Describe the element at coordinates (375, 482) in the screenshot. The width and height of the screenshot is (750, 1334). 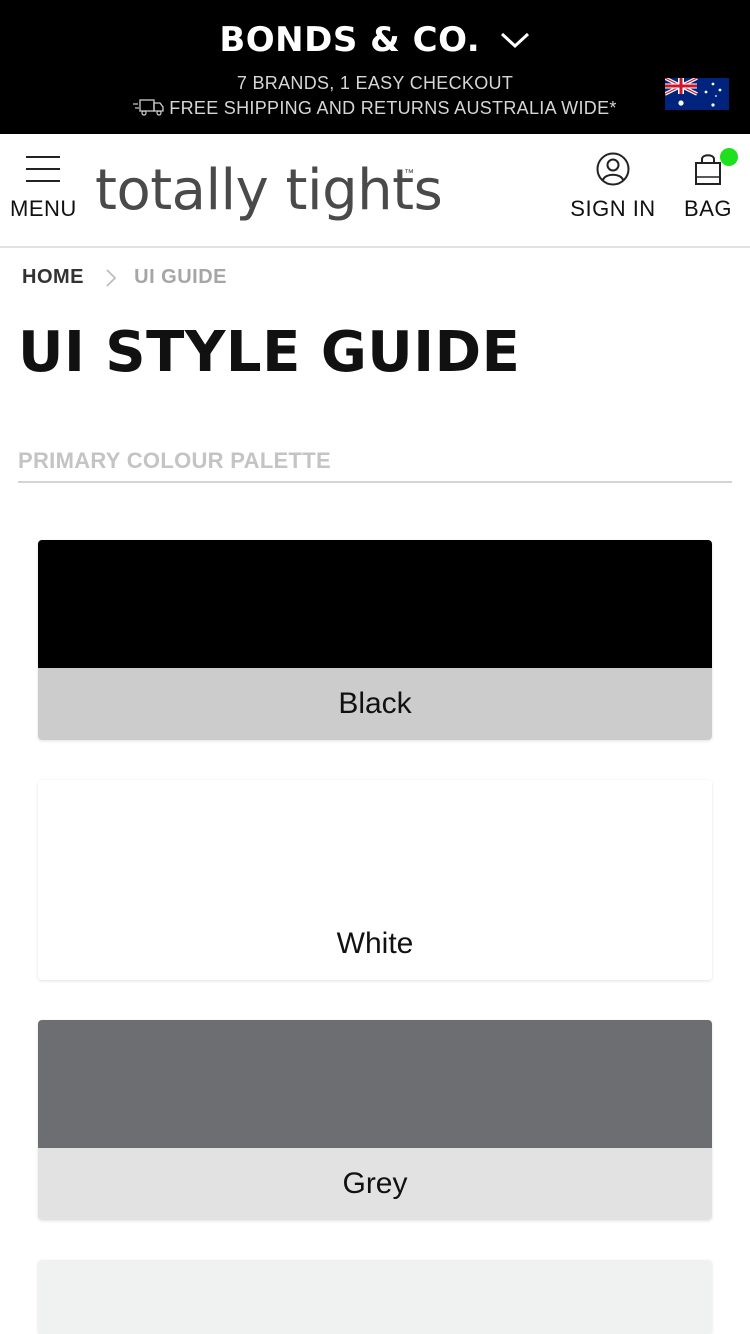
I see `section-divider` at that location.